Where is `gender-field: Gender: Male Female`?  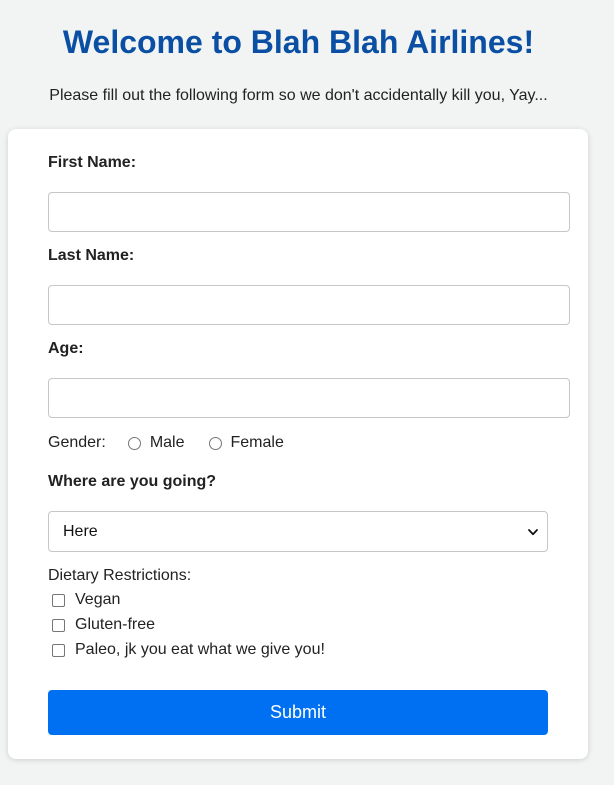
gender-field: Gender: Male Female is located at coordinates (178, 443).